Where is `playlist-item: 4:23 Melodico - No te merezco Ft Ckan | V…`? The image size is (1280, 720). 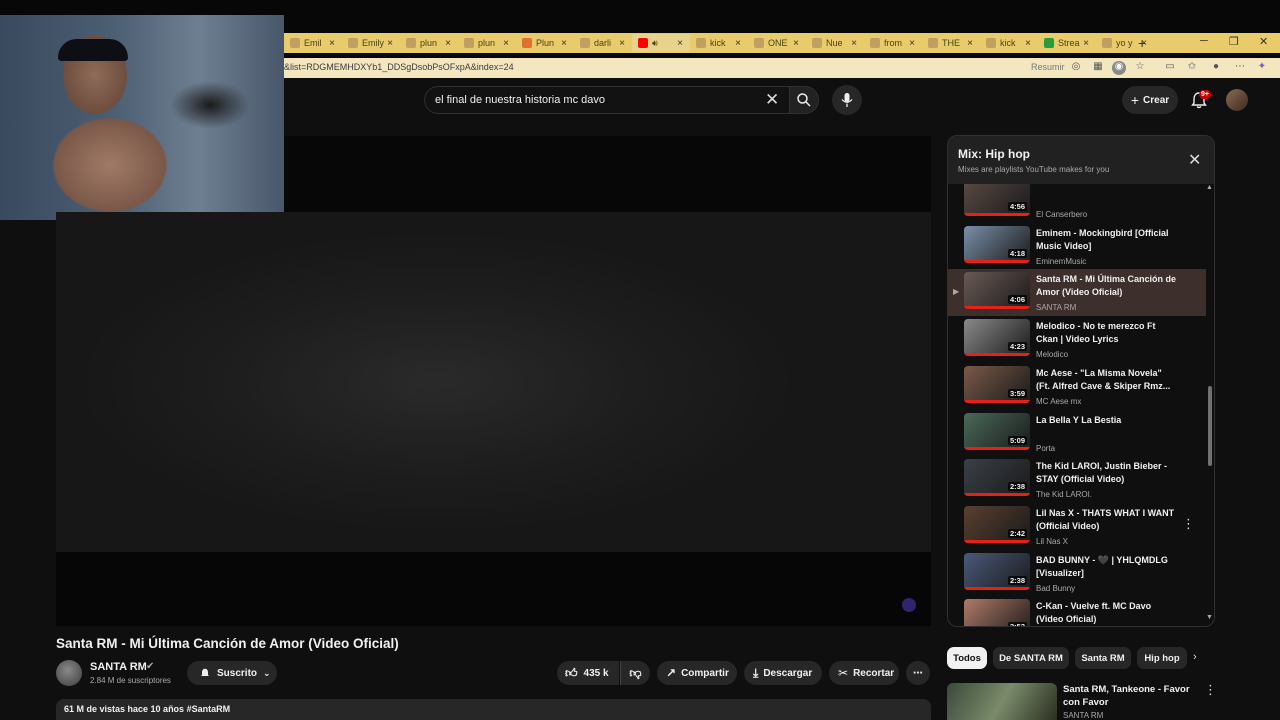 playlist-item: 4:23 Melodico - No te merezco Ft Ckan | V… is located at coordinates (1077, 339).